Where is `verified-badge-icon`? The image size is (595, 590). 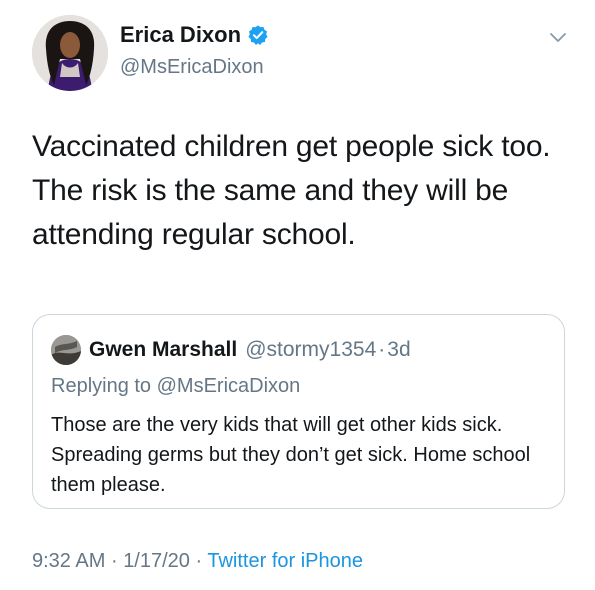 verified-badge-icon is located at coordinates (258, 35).